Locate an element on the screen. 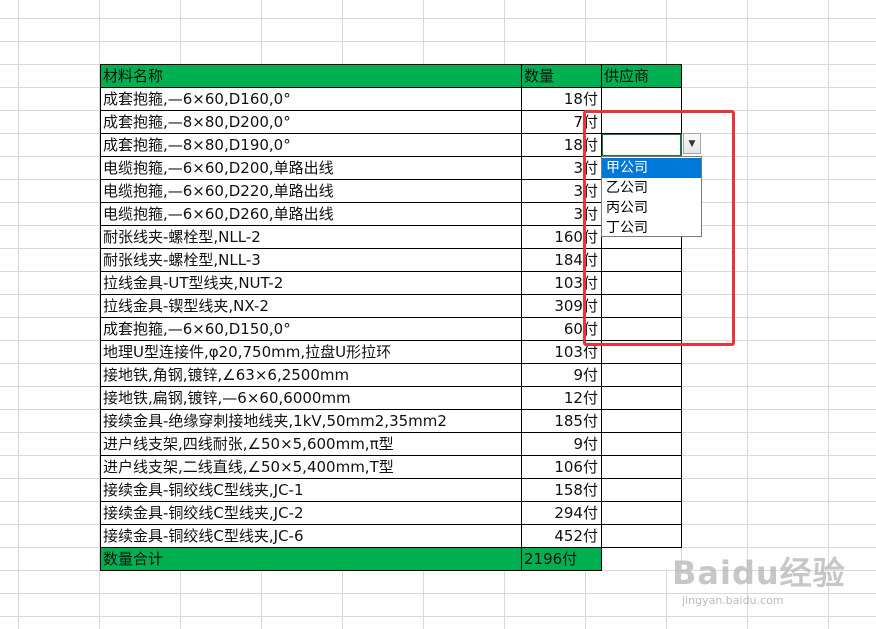  table-row: 成套抱箍,—6×60,D160,0° 18付 is located at coordinates (391, 99).